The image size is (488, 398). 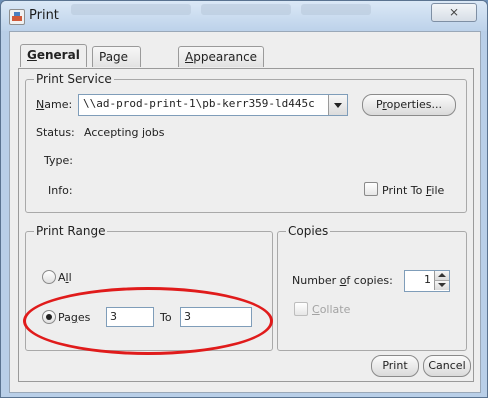 What do you see at coordinates (17, 17) in the screenshot?
I see `printer-app-icon` at bounding box center [17, 17].